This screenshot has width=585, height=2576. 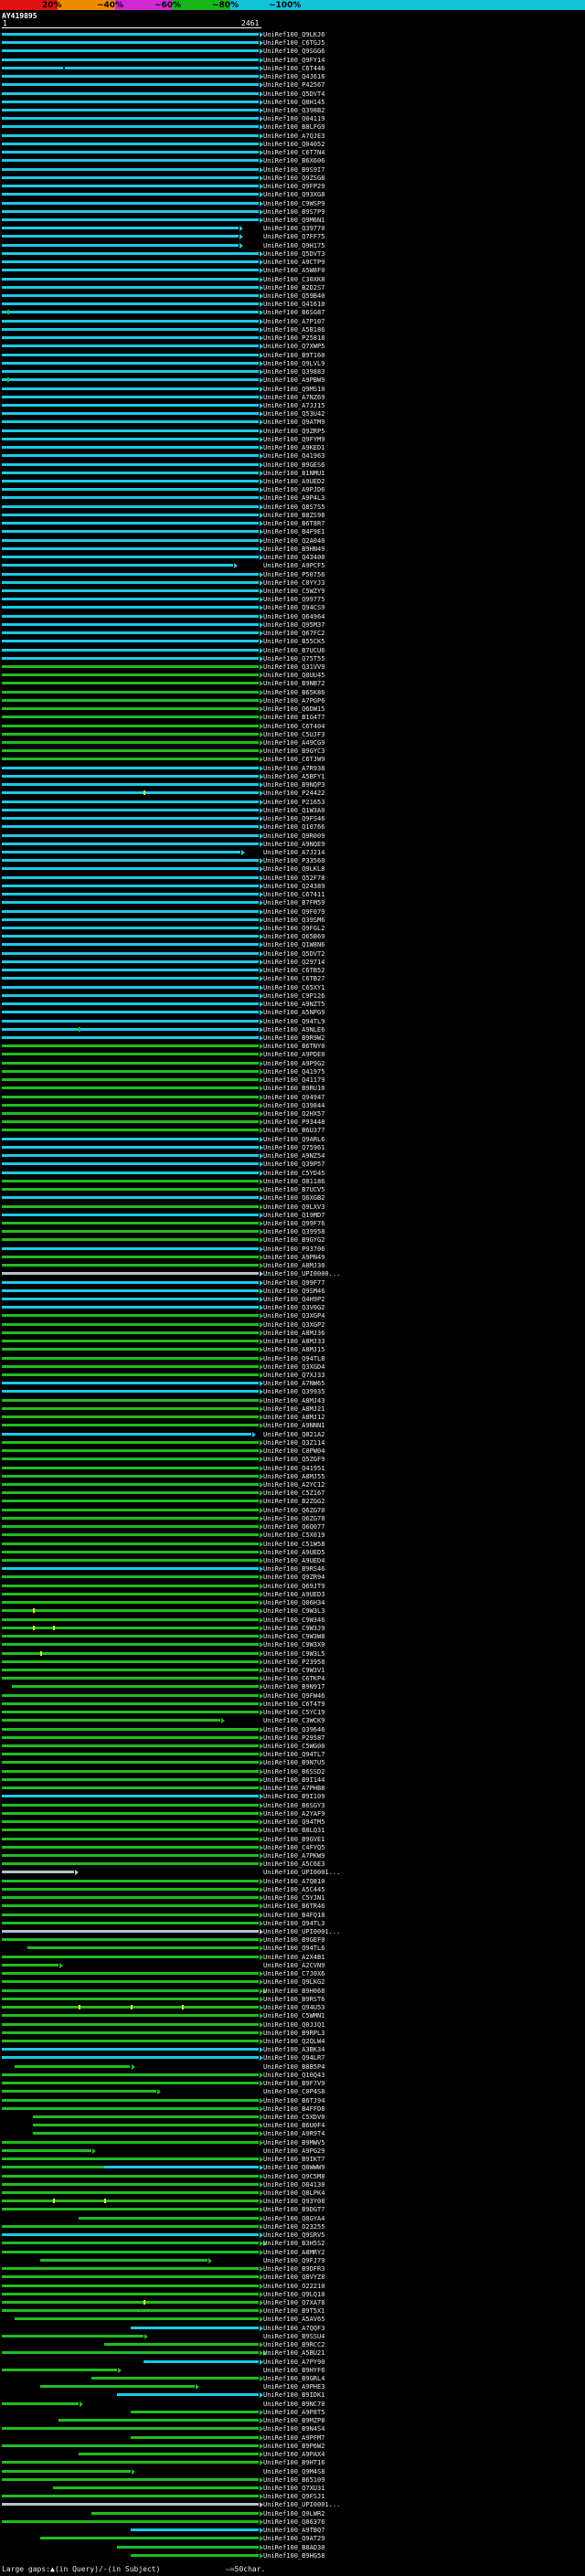 I want to click on hit-label: UniRef100_Q1W3A0, so click(x=294, y=810).